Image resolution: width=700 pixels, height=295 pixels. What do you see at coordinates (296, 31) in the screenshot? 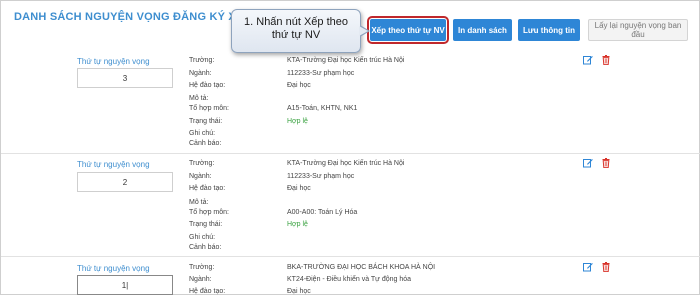
I see `instruction-callout: 1. Nhấn nút Xếp theo thứ tự NV` at bounding box center [296, 31].